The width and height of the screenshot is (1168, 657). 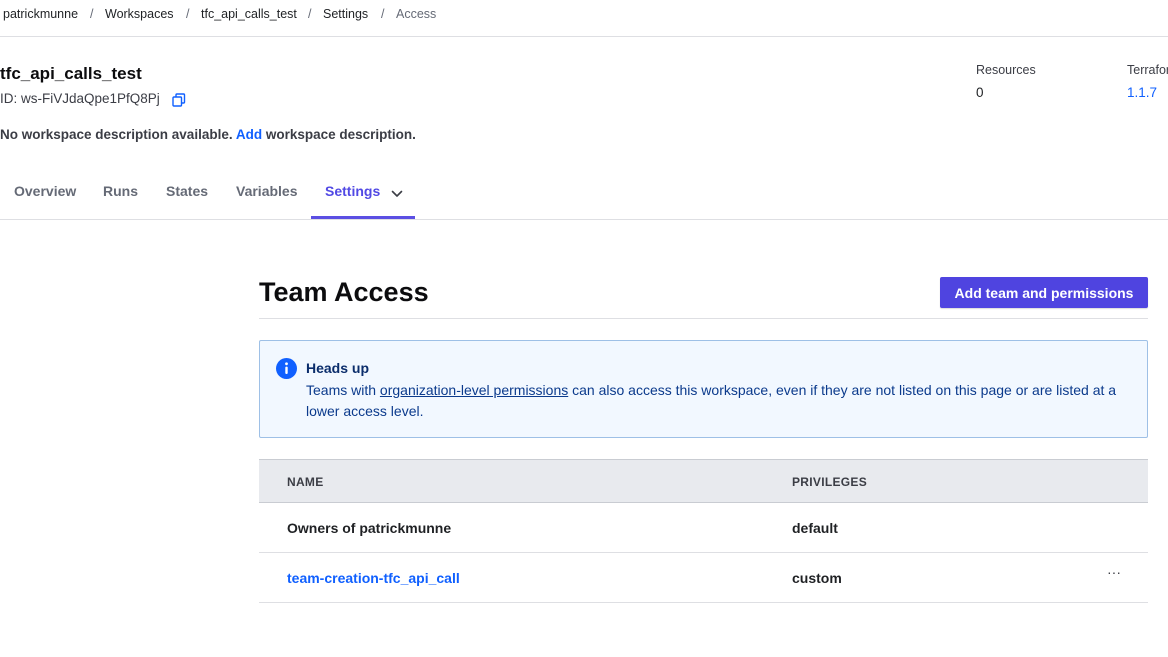 I want to click on column-header-privileges: PRIVILEGES, so click(x=829, y=482).